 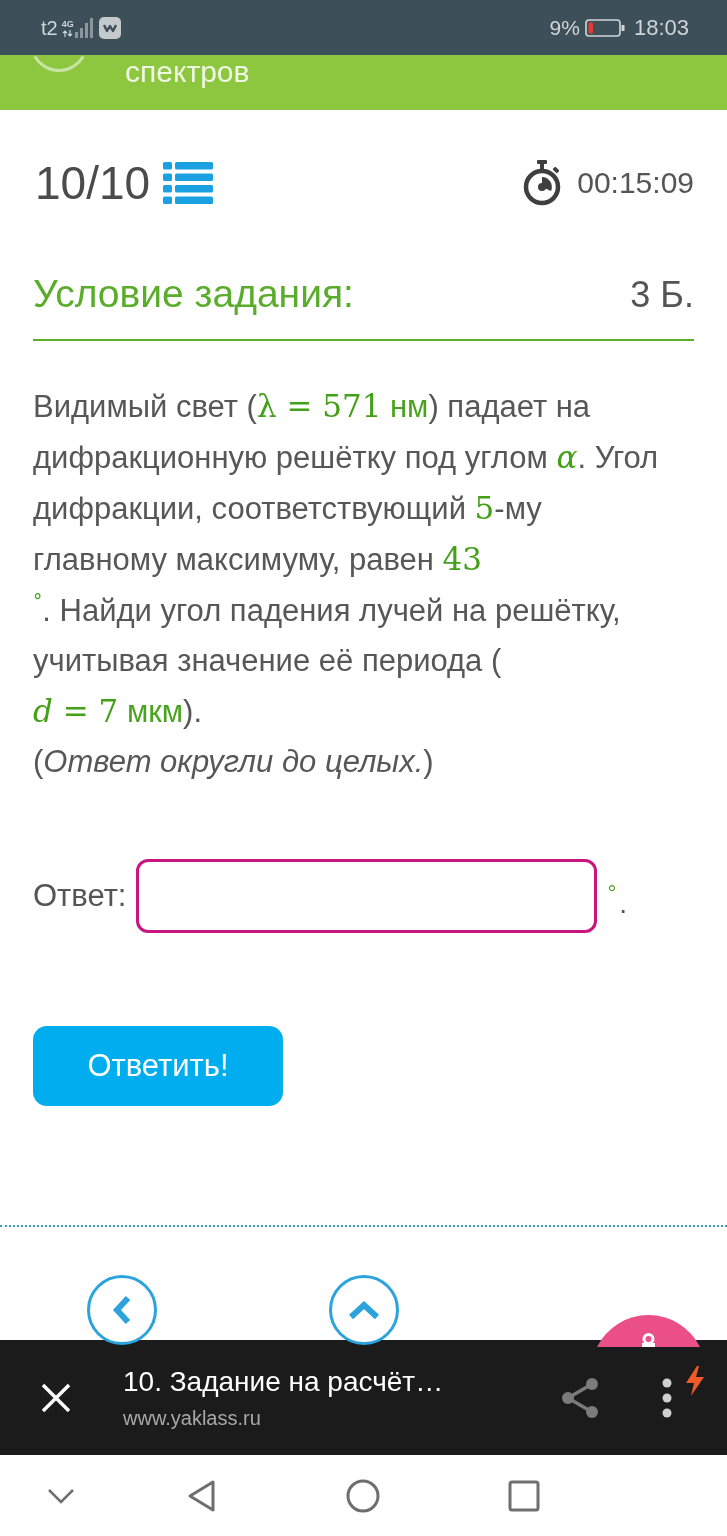 What do you see at coordinates (667, 1397) in the screenshot?
I see `more-options-icon` at bounding box center [667, 1397].